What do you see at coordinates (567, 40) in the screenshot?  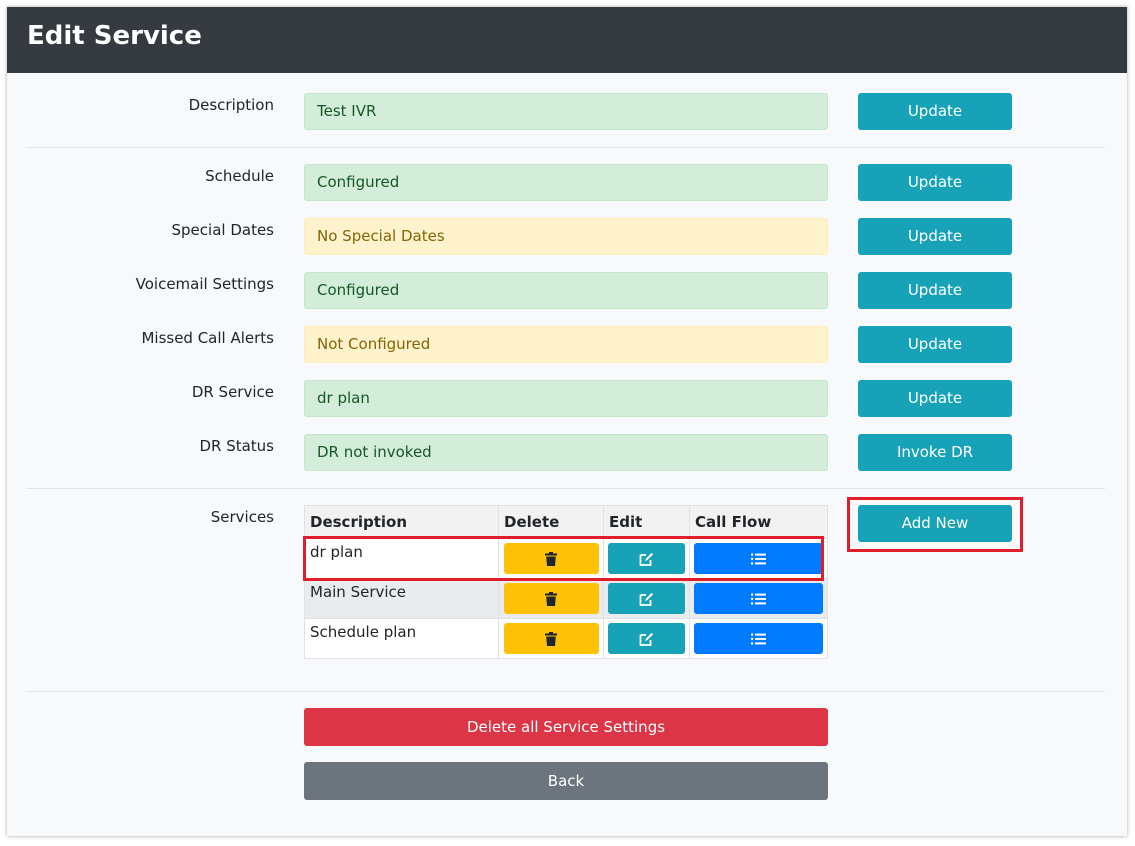 I see `card-header: Edit Service` at bounding box center [567, 40].